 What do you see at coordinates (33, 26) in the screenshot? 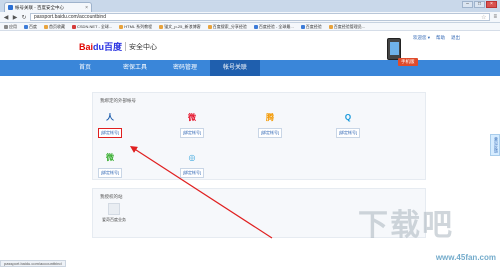
I see `bookmark-label: 百度` at bounding box center [33, 26].